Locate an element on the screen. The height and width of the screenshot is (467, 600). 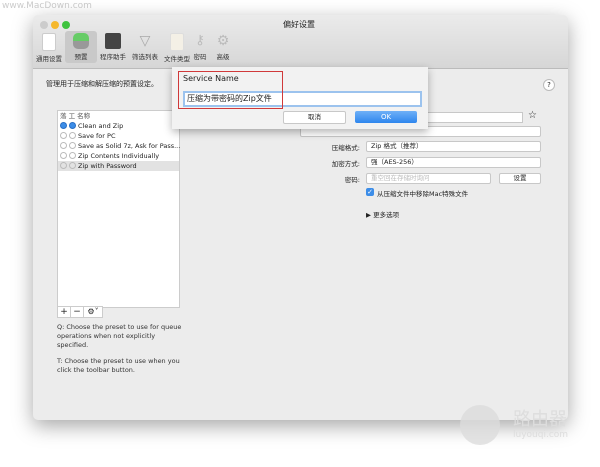
more-options-disclosure: ▶ 更多选项 is located at coordinates (382, 214).